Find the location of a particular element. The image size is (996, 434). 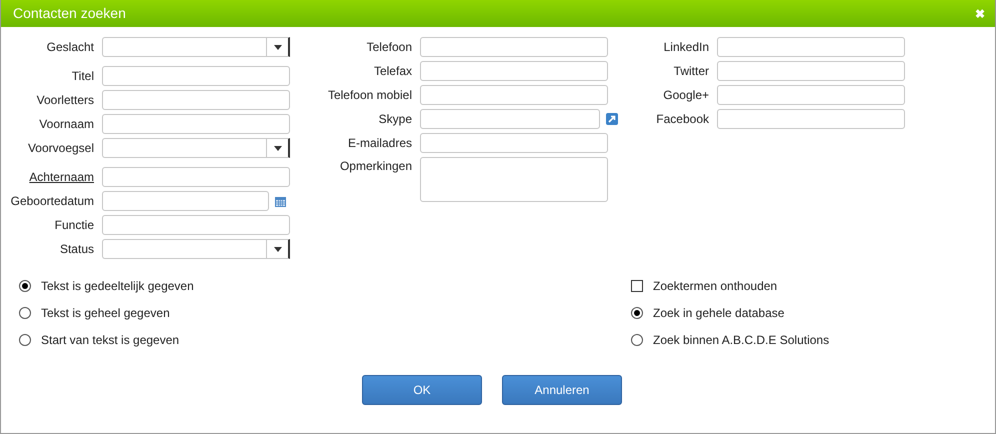

field-label: Facebook is located at coordinates (682, 119).